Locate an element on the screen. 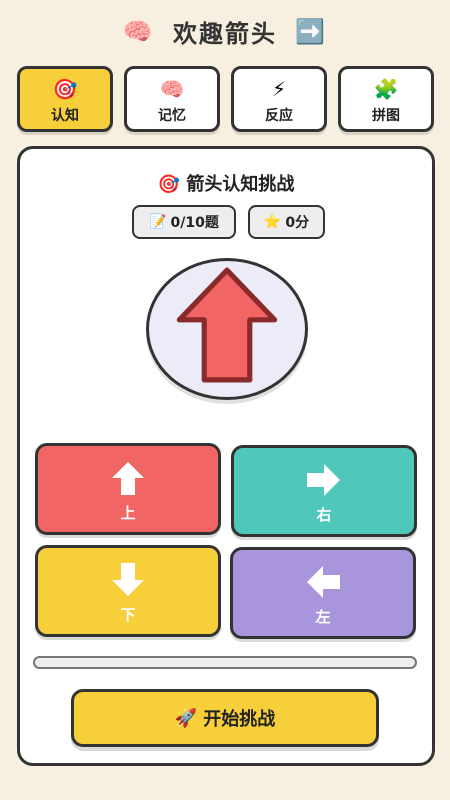 This screenshot has width=450, height=800. challenge-title-text: 箭头认知挑战 is located at coordinates (240, 184).